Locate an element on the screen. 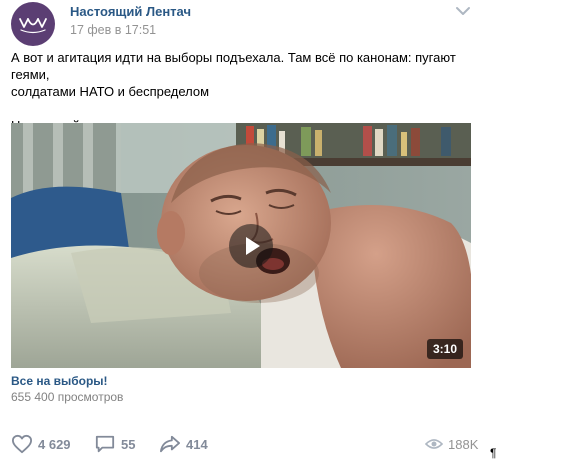 The height and width of the screenshot is (460, 572). author-name: Настоящий Лентач is located at coordinates (130, 11).